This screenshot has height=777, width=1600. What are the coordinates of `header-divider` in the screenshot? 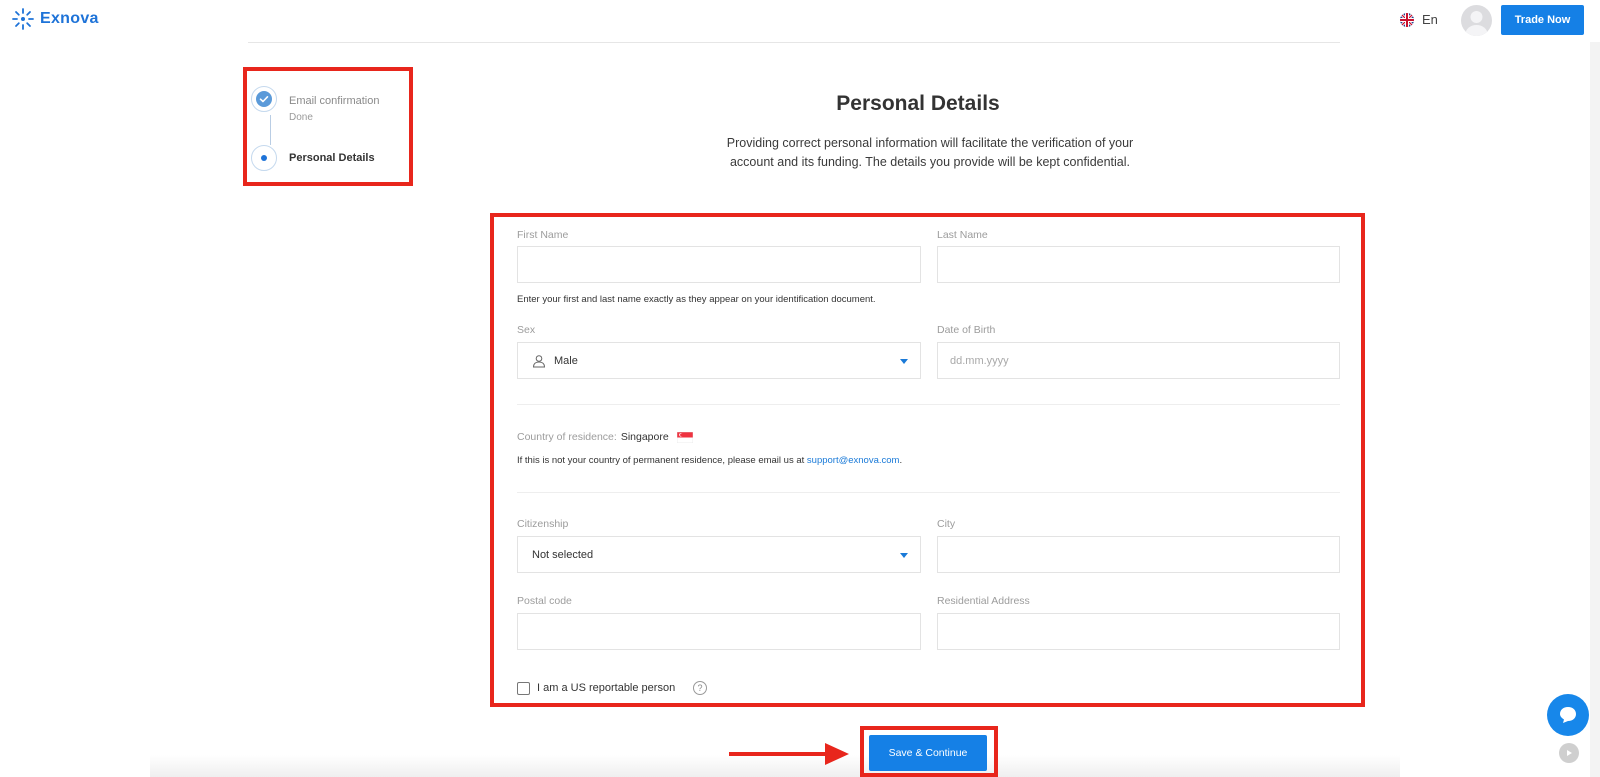 It's located at (794, 42).